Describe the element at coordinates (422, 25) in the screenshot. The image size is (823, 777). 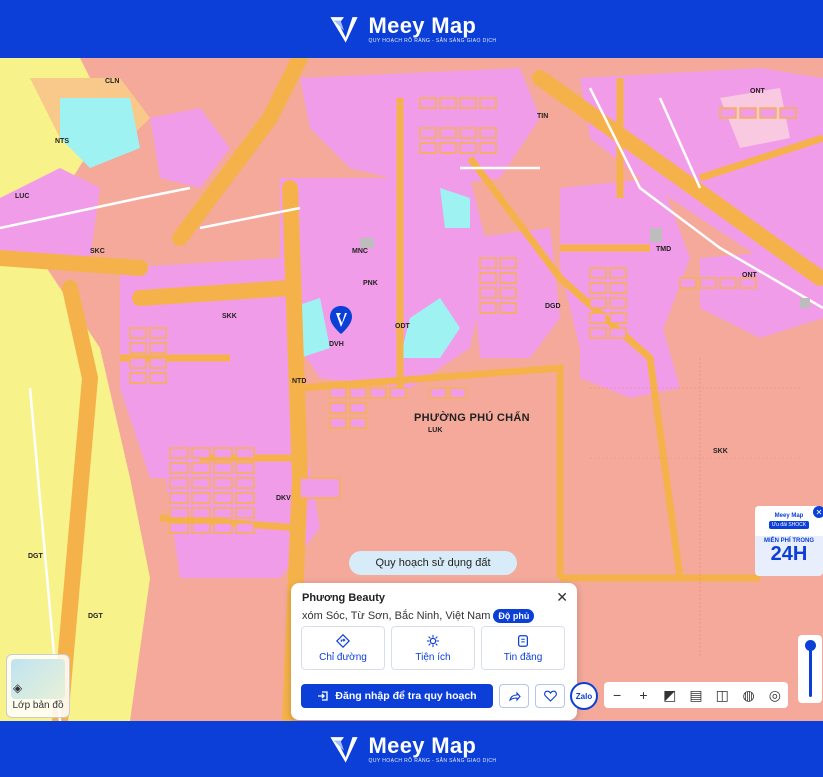
I see `brand-name: Meey Map` at that location.